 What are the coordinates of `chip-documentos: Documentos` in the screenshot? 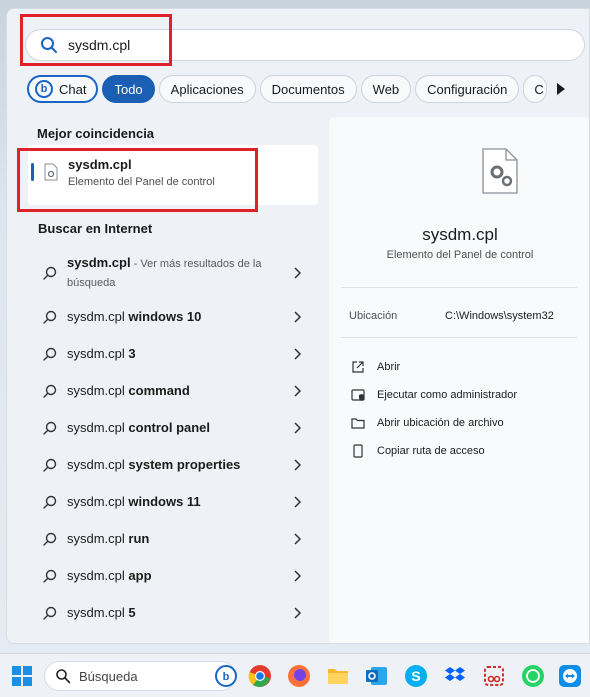 It's located at (308, 89).